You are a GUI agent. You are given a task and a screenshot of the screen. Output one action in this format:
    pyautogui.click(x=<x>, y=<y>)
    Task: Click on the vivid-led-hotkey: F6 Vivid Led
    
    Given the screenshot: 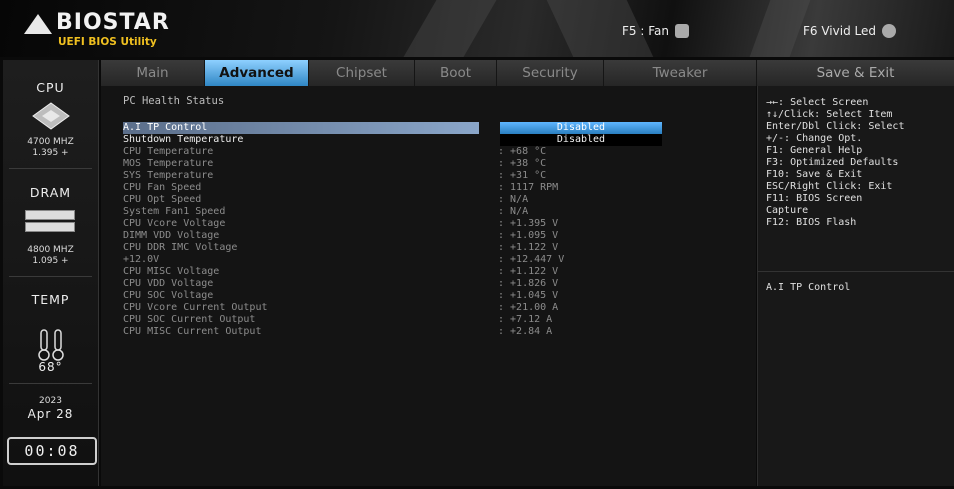 What is the action you would take?
    pyautogui.click(x=849, y=31)
    